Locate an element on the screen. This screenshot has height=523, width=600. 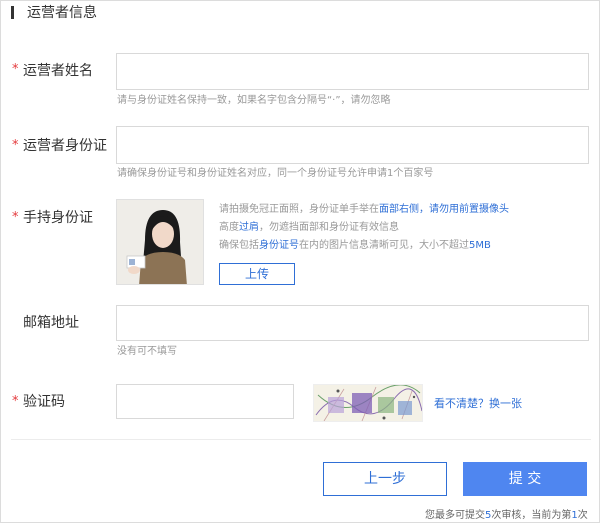
section-title: 运营者信息 is located at coordinates (62, 13).